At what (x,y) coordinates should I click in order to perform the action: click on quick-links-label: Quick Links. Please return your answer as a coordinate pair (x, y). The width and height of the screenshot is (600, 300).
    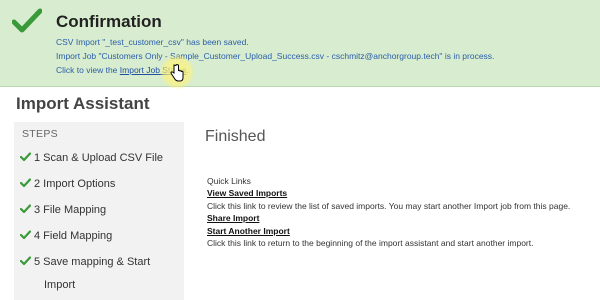
    Looking at the image, I should click on (229, 181).